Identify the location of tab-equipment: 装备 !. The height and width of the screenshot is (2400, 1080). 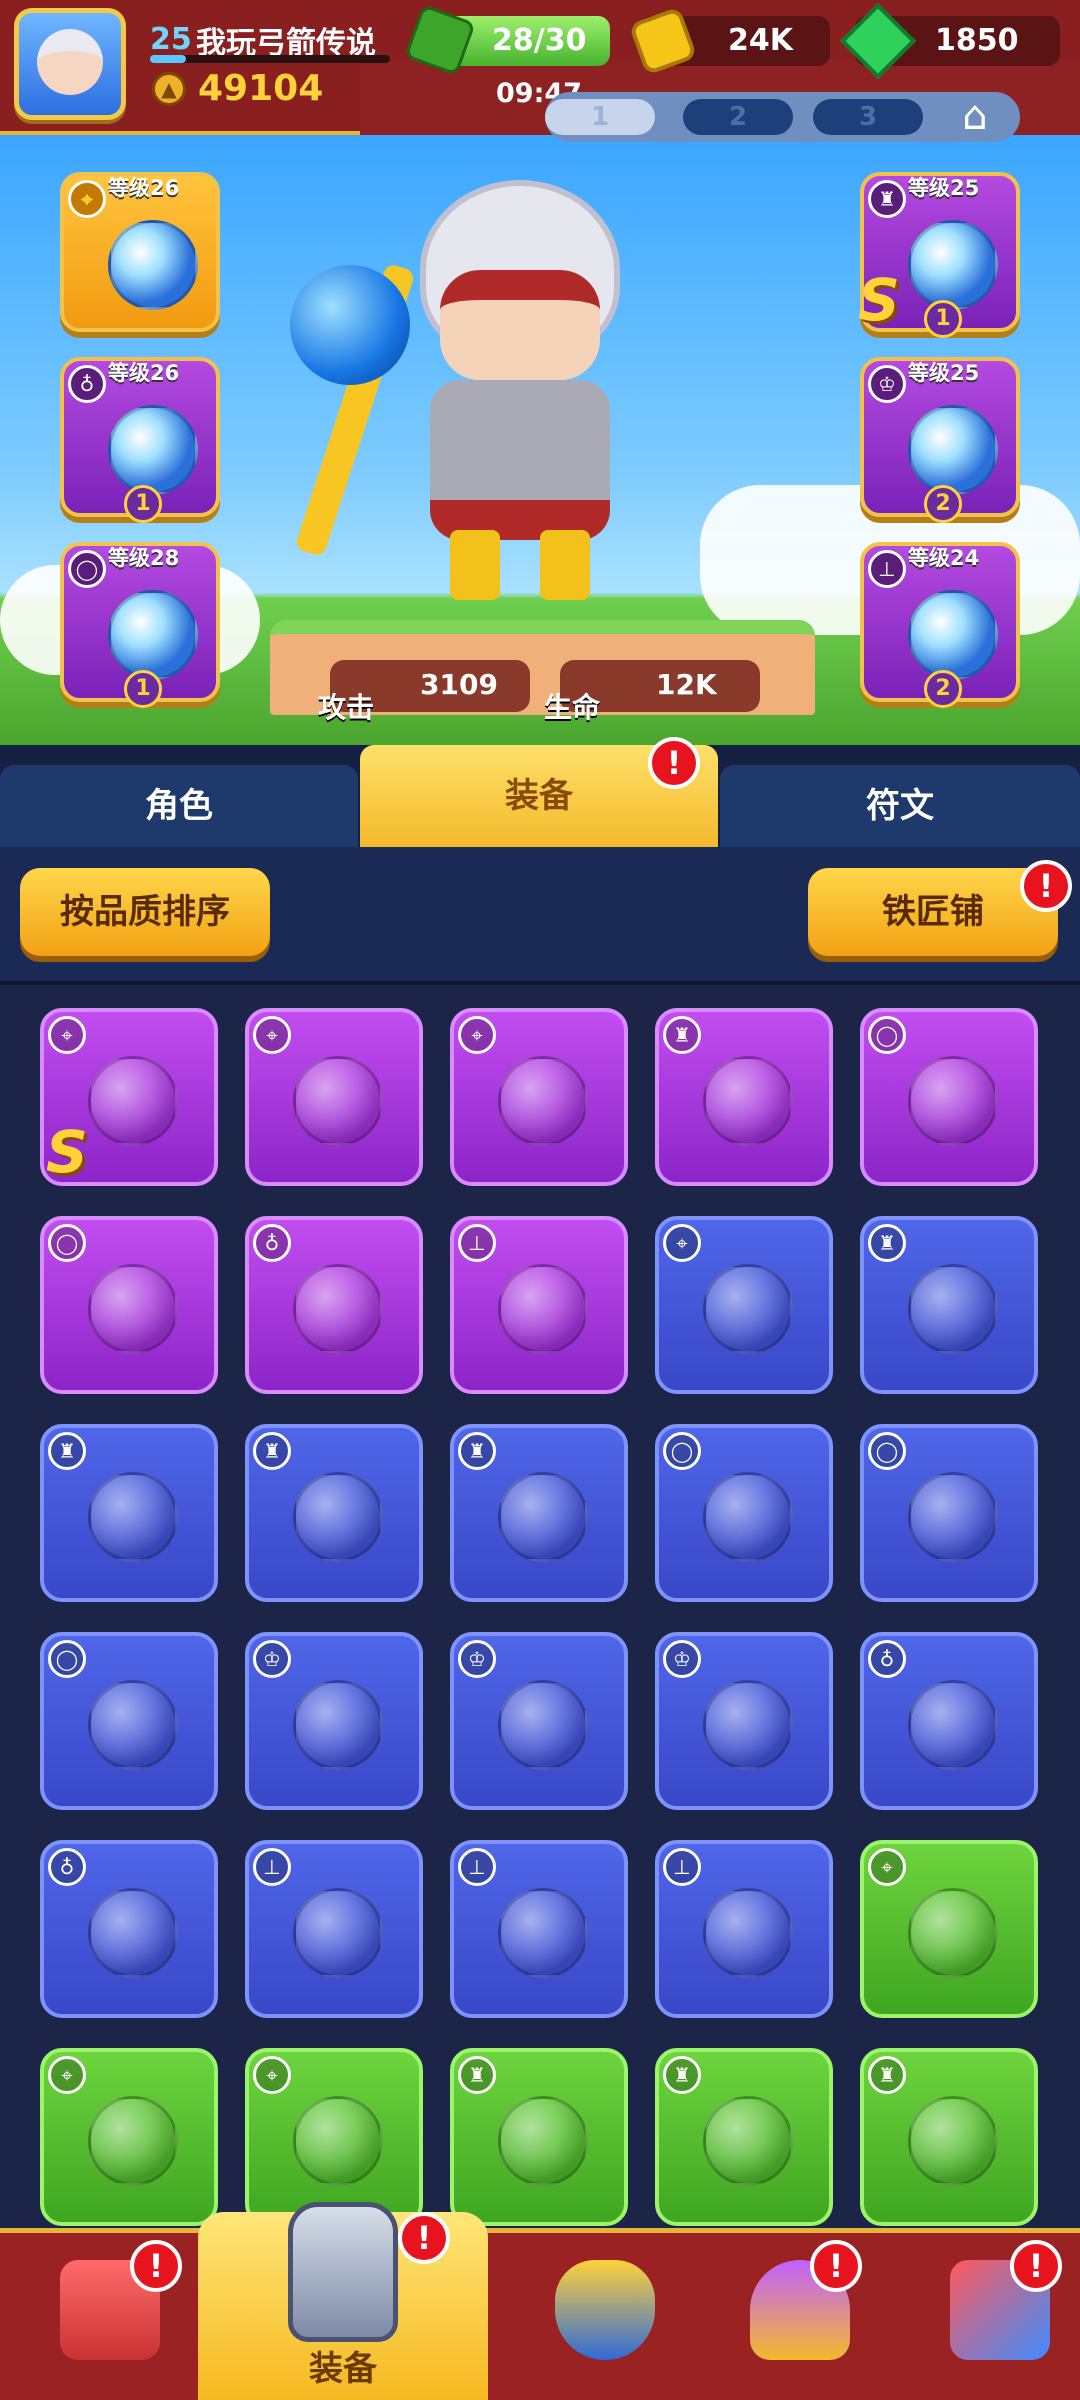
(539, 792).